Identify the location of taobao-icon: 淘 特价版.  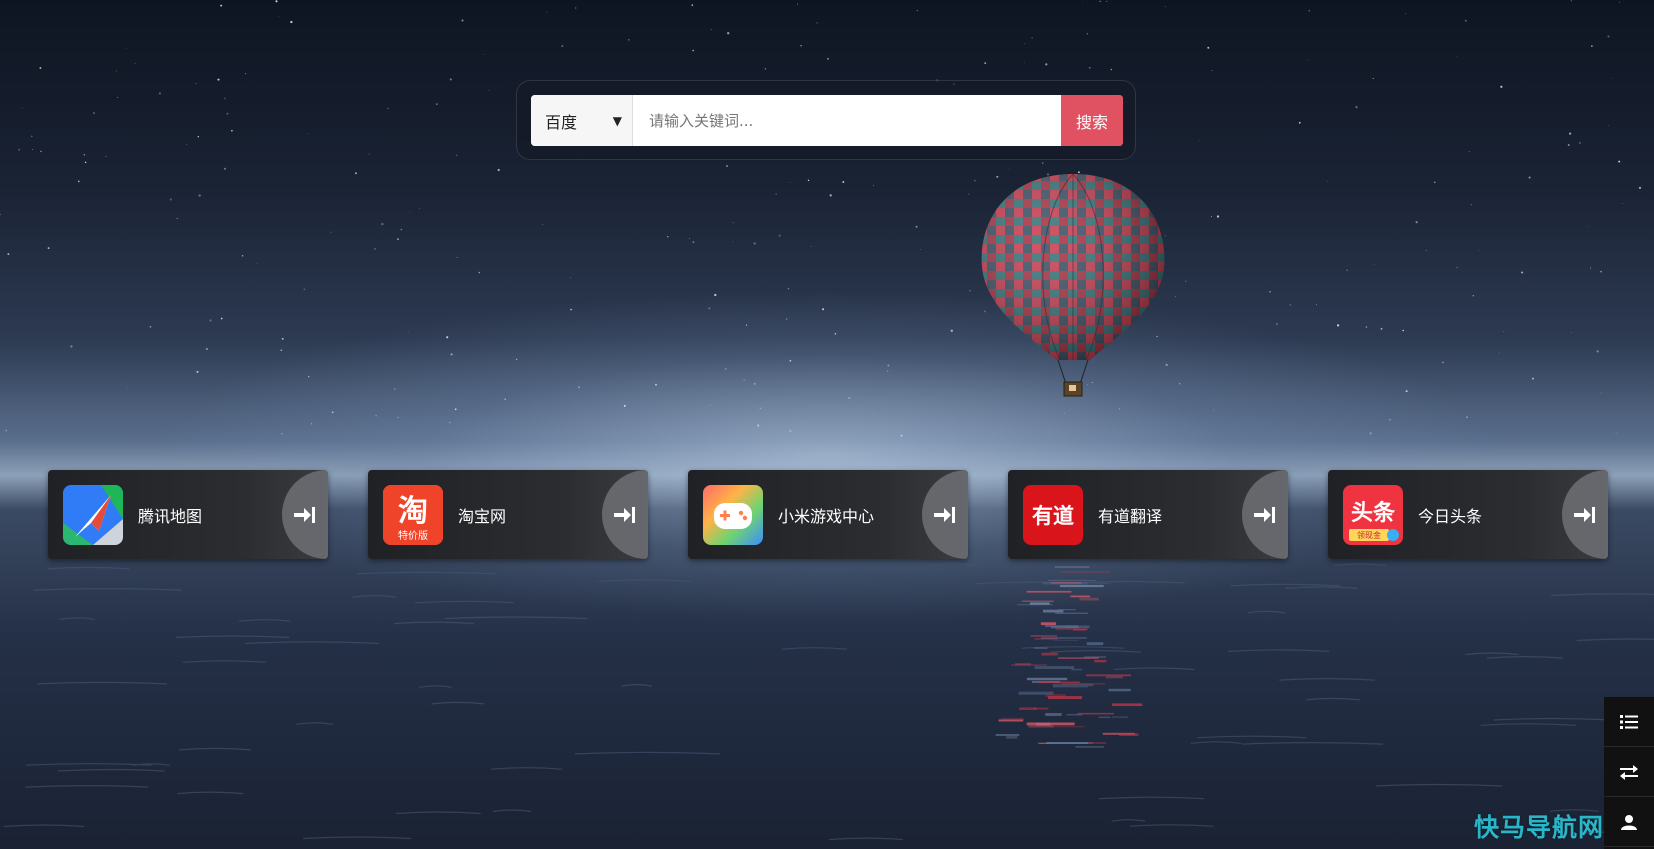
(413, 515).